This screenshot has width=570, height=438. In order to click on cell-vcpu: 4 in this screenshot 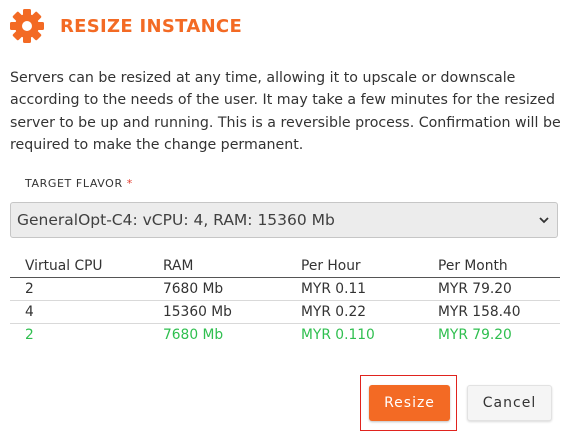, I will do `click(79, 312)`.